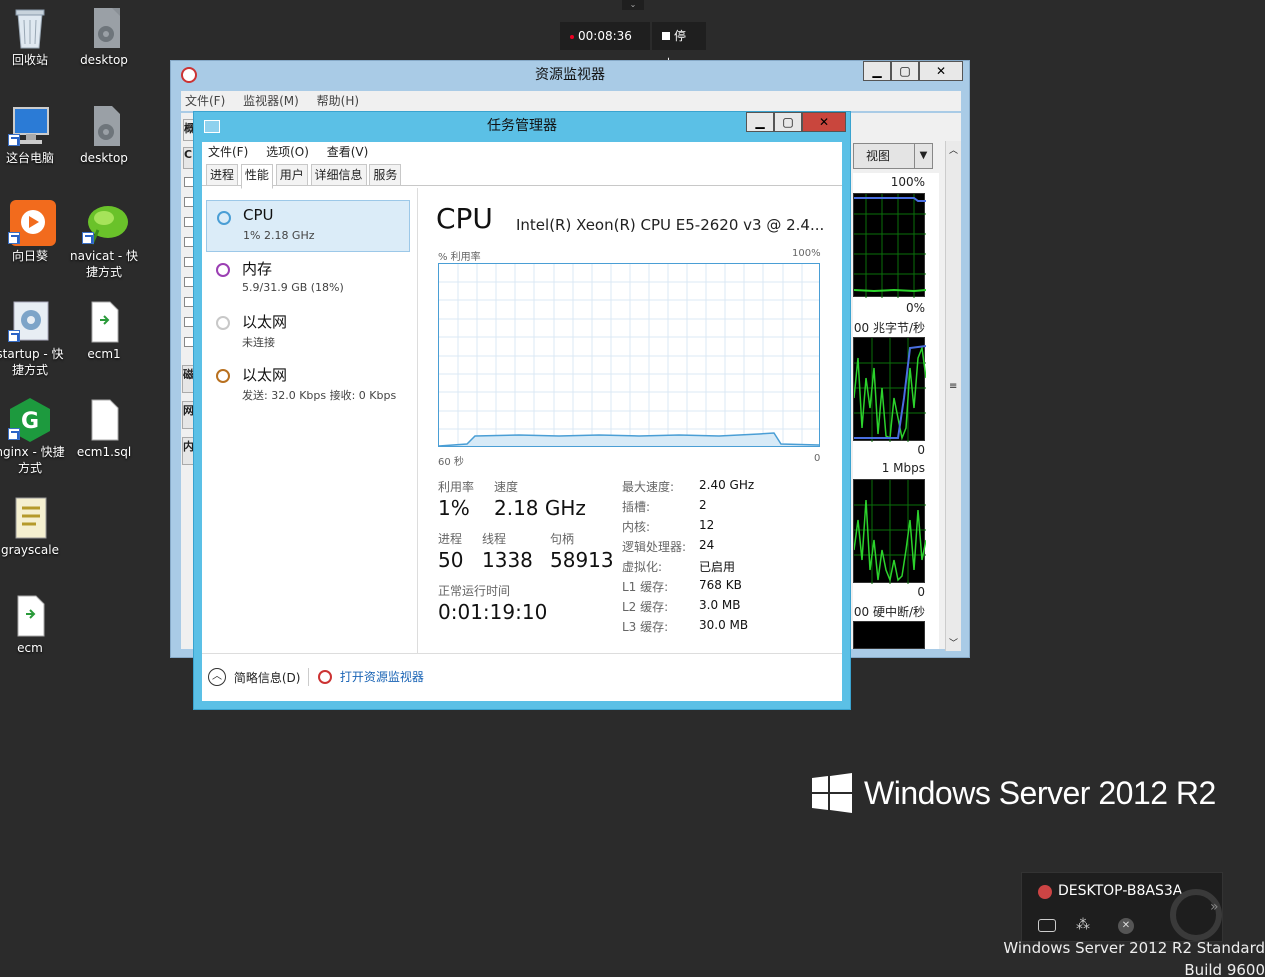  I want to click on sidebar-item-detail: 1% 2.18 GHz, so click(279, 235).